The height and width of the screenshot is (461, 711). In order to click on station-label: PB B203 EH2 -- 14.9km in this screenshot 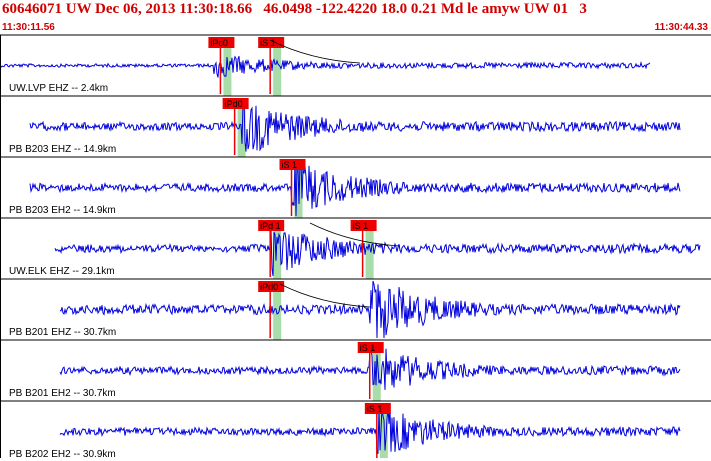, I will do `click(62, 210)`.